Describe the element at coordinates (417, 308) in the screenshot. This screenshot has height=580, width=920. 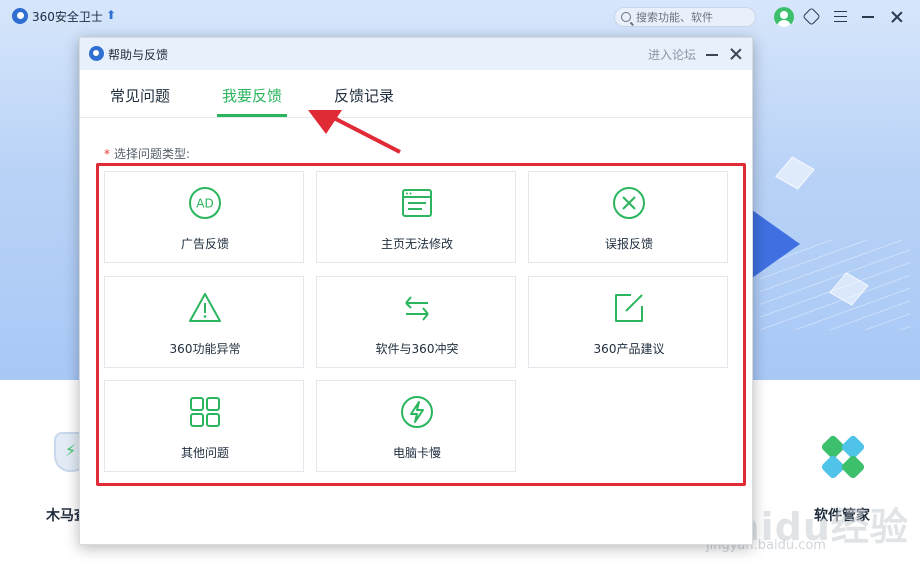
I see `swap-arrows-icon` at that location.